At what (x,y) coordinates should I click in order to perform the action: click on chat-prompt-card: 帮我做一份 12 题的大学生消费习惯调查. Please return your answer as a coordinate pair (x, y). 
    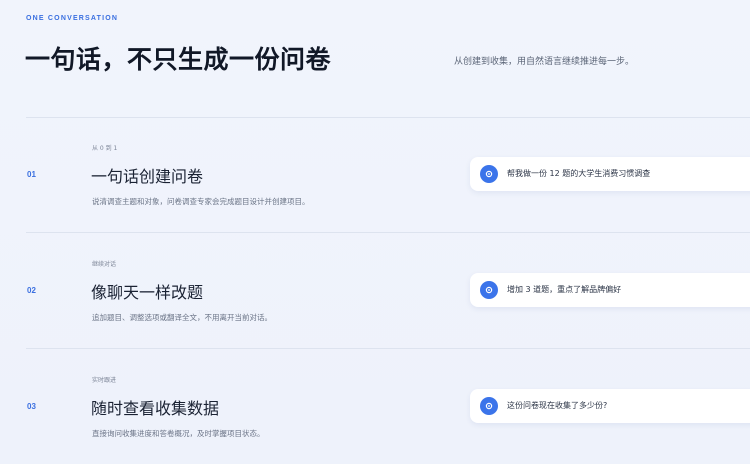
    Looking at the image, I should click on (610, 174).